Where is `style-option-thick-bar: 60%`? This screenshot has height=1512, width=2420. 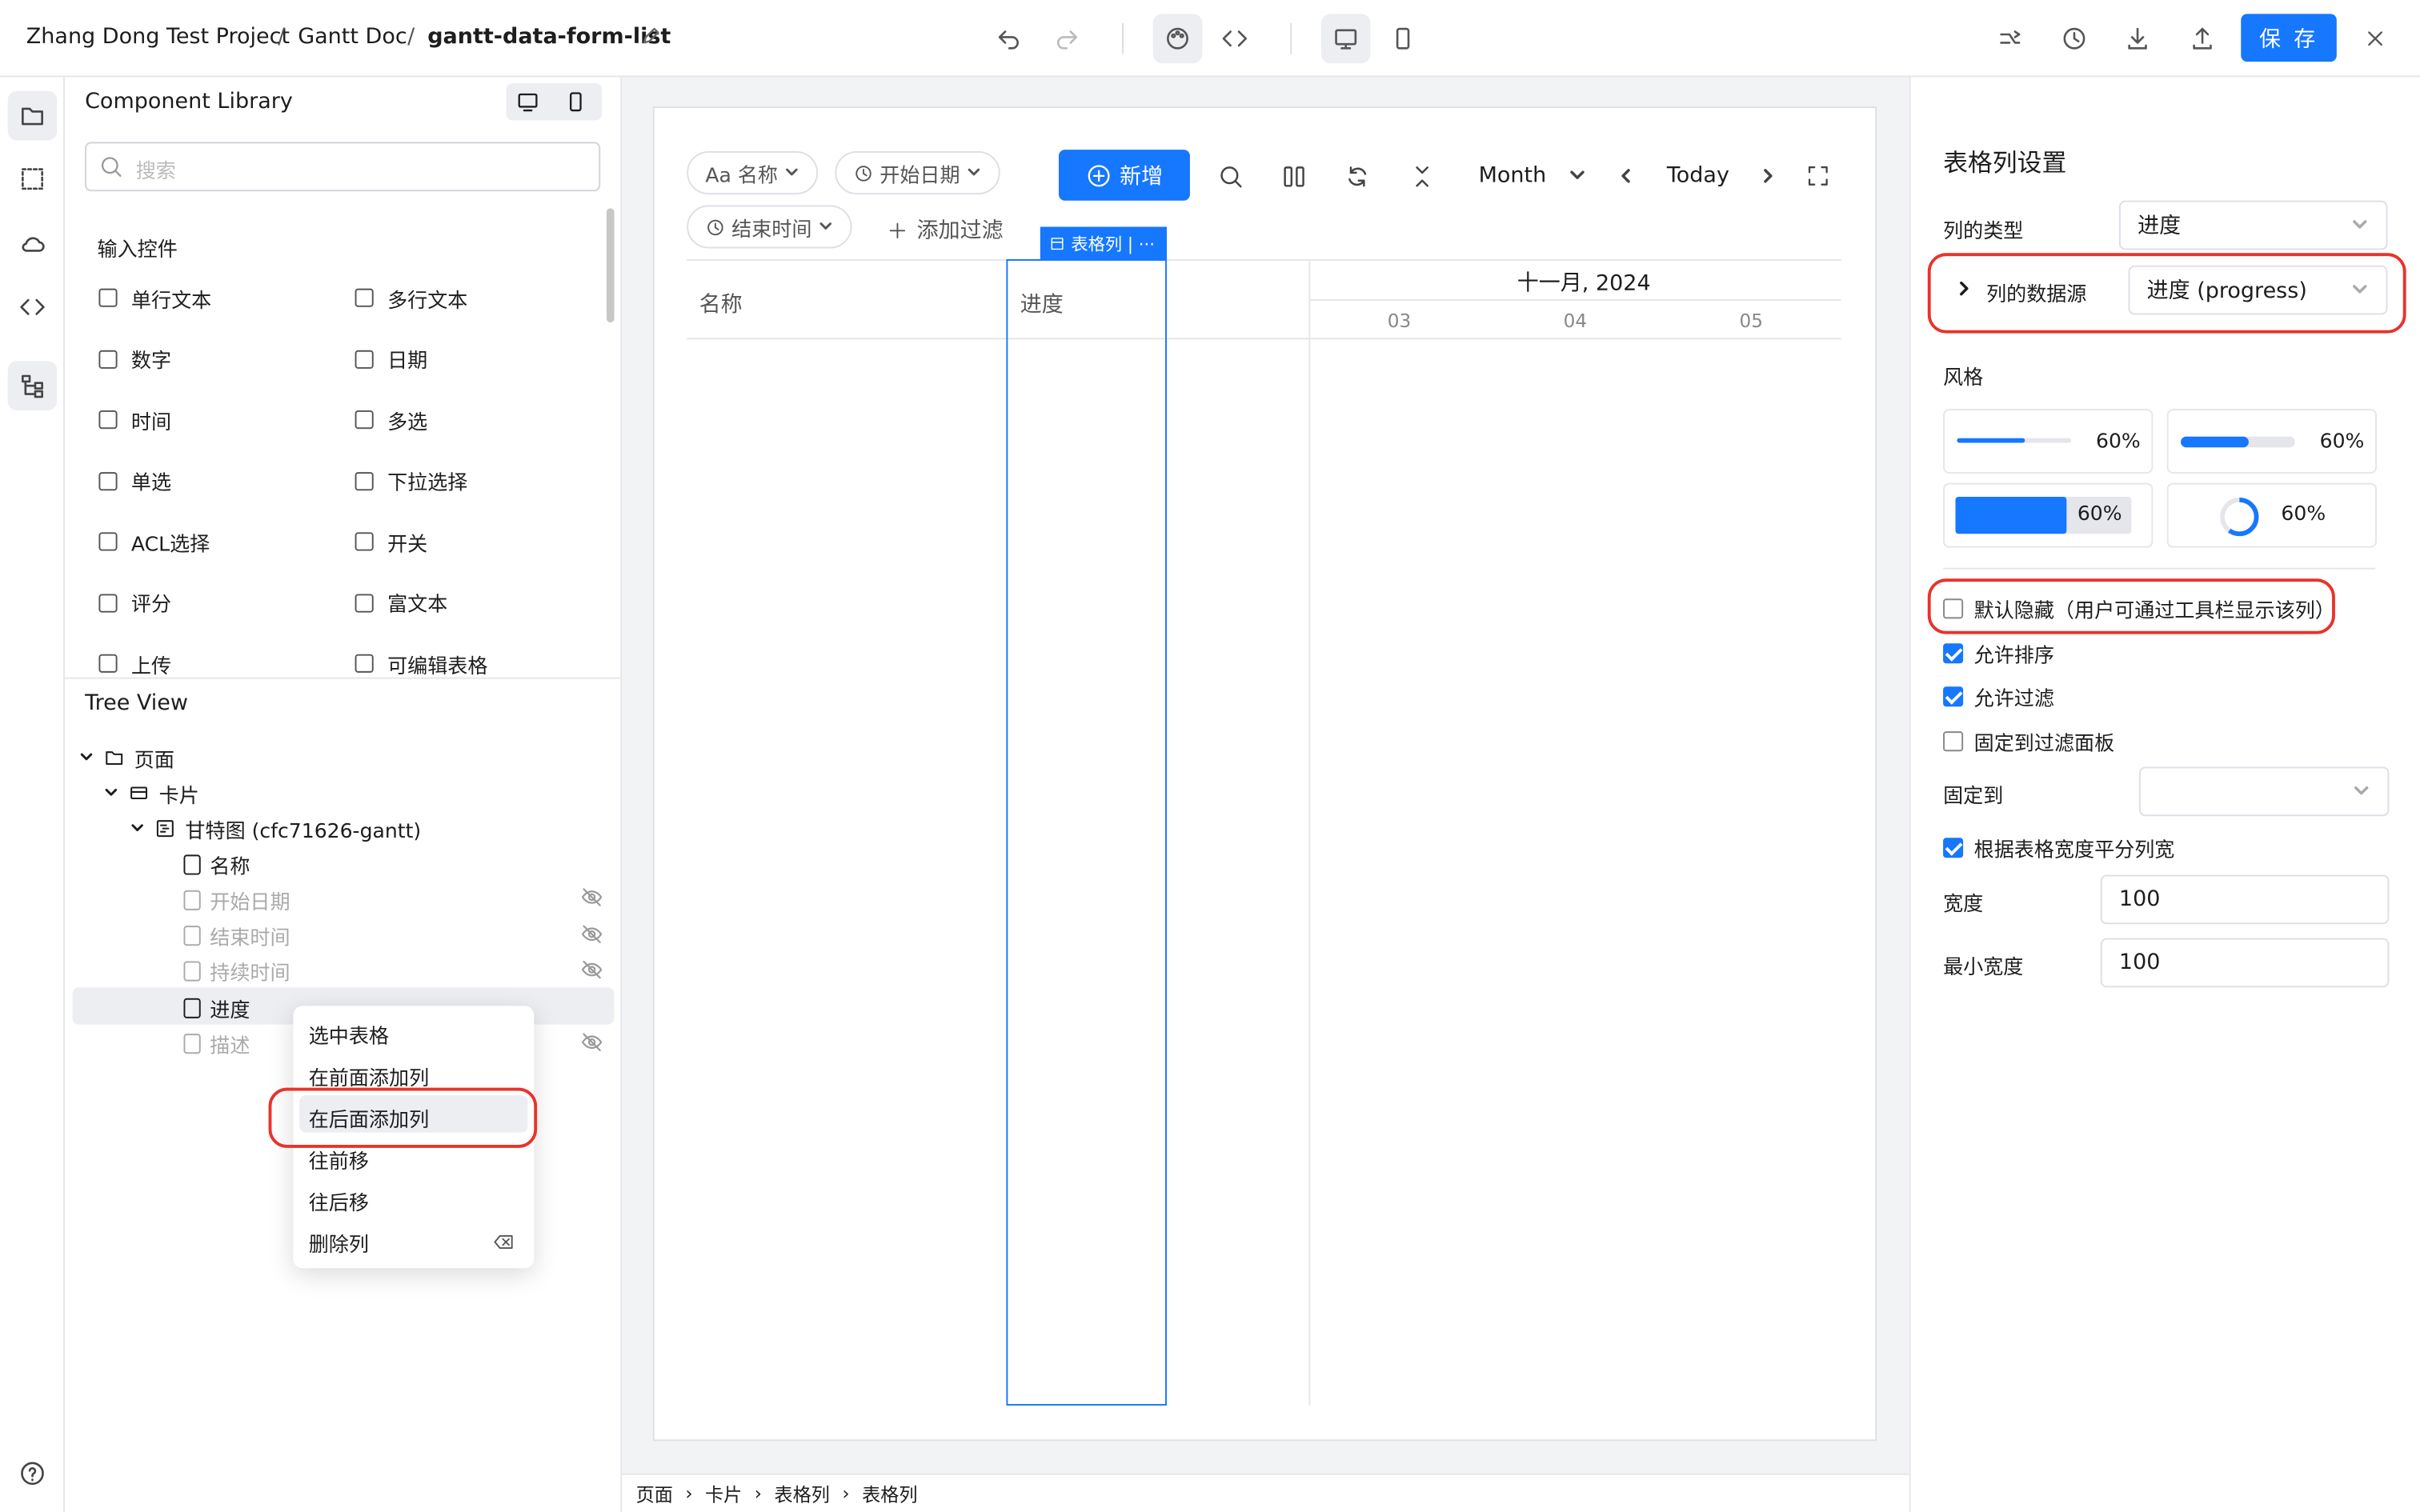 style-option-thick-bar: 60% is located at coordinates (2271, 441).